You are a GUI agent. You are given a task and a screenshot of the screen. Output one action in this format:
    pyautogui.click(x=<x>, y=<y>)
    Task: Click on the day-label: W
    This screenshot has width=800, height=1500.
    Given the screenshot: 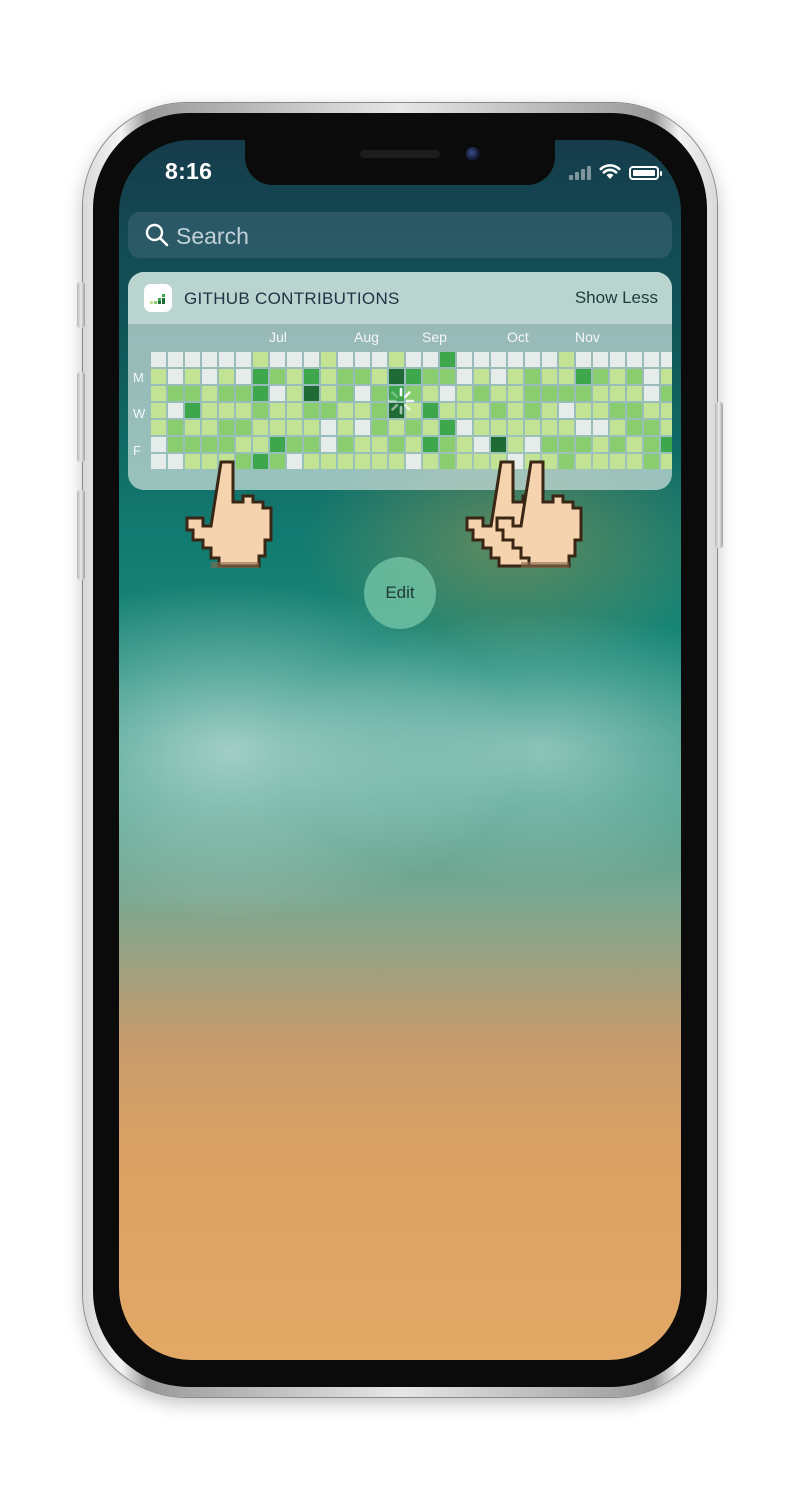 What is the action you would take?
    pyautogui.click(x=139, y=413)
    